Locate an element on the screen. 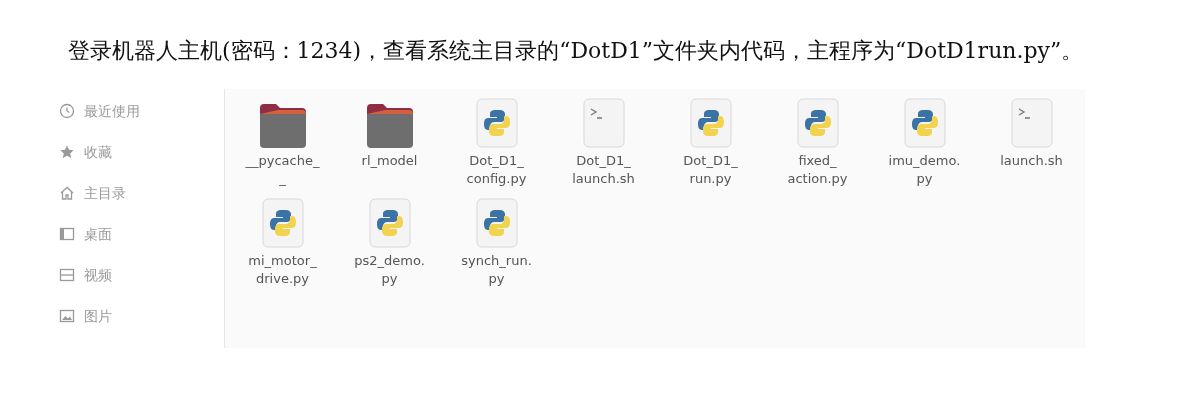 The image size is (1202, 401). file-name: fixed_ action.py is located at coordinates (817, 170).